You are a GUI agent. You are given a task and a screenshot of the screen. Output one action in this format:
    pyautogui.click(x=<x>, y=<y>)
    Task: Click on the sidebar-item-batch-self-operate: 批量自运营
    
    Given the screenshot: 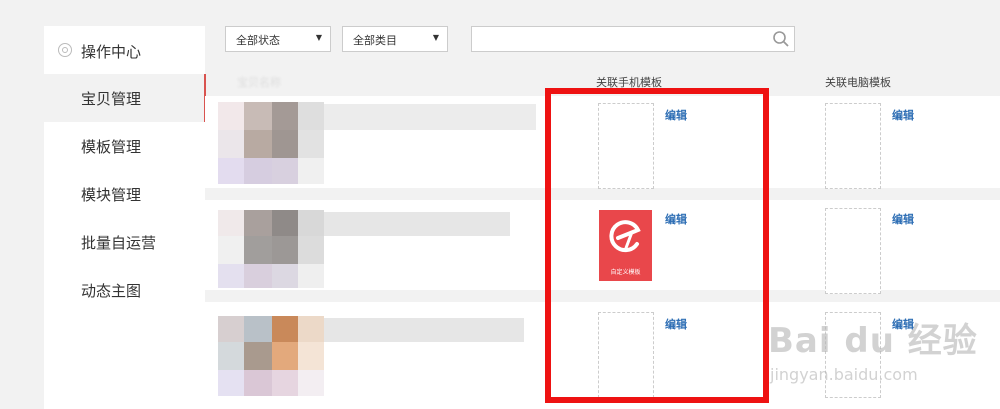 What is the action you would take?
    pyautogui.click(x=124, y=242)
    